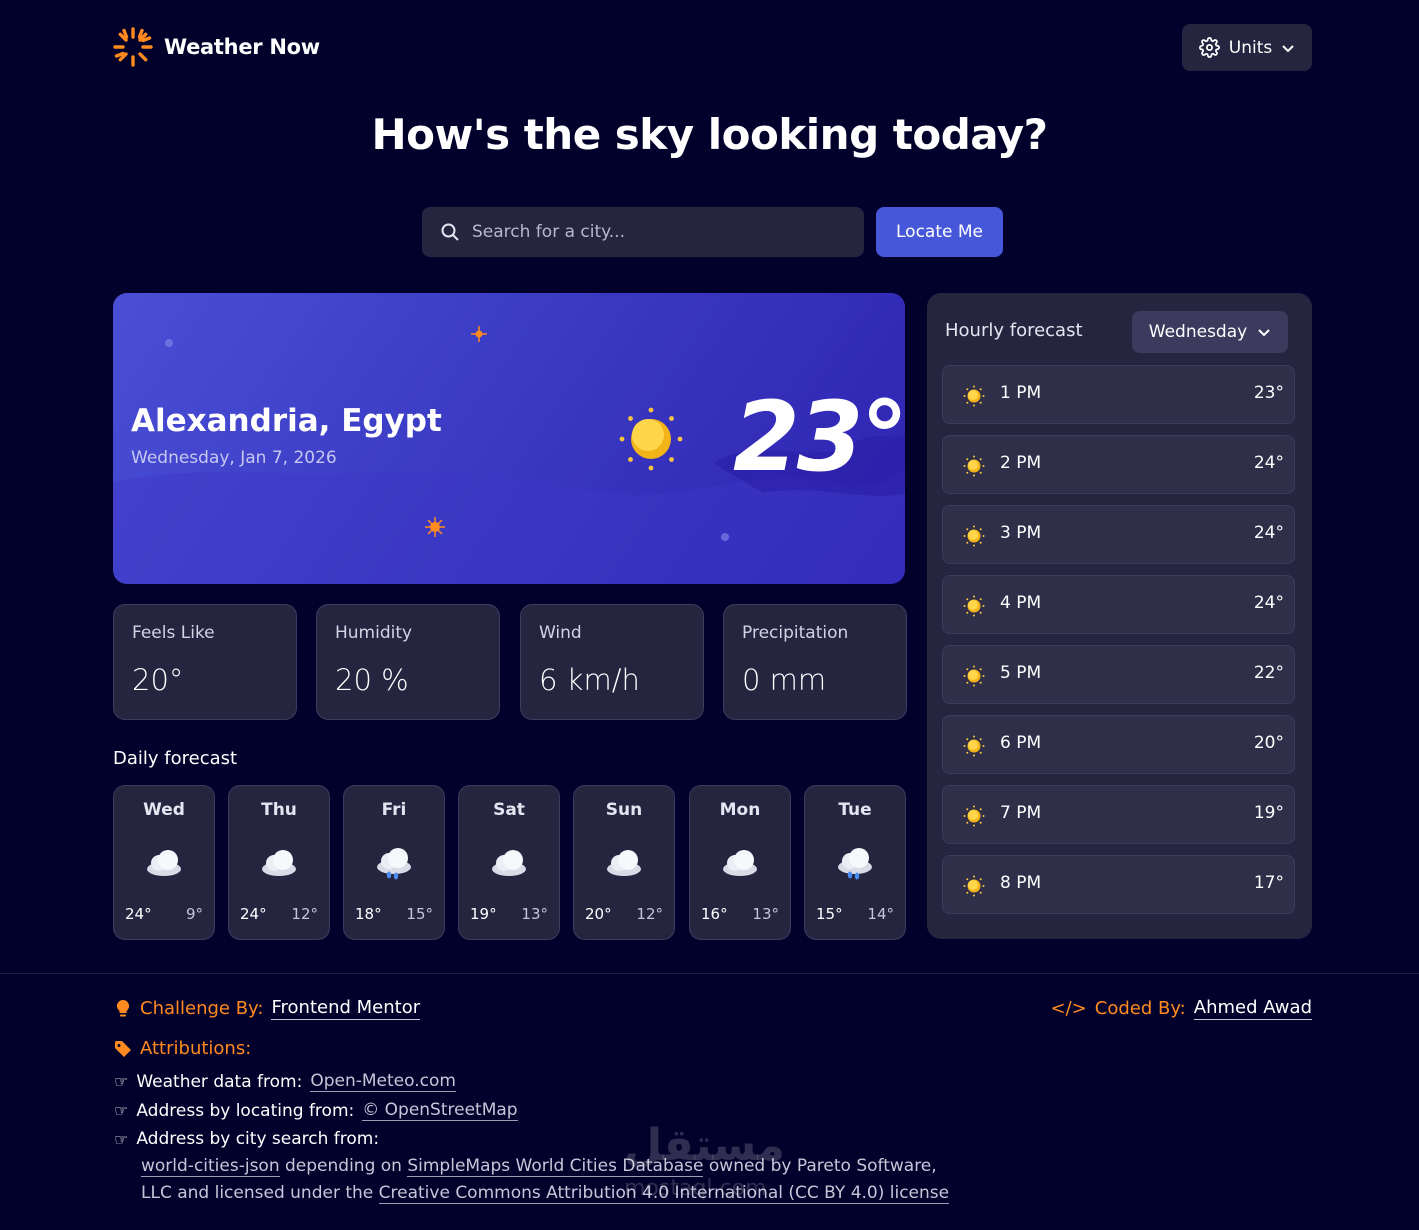 The image size is (1419, 1230). Describe the element at coordinates (704, 1145) in the screenshot. I see `watermark-logo: مستقل` at that location.